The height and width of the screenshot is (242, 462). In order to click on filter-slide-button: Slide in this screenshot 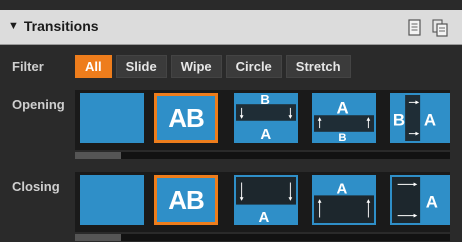, I will do `click(141, 66)`.